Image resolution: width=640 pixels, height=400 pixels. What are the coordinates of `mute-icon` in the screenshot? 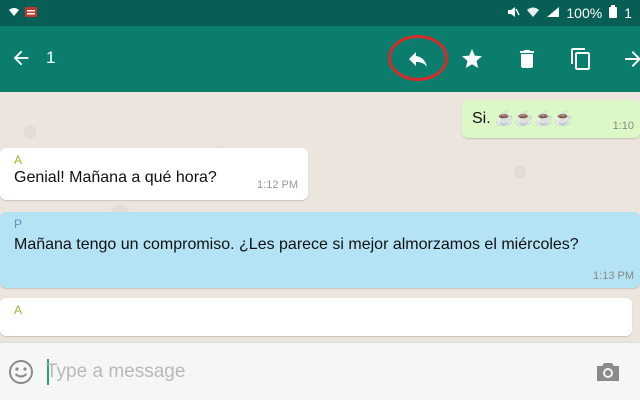 It's located at (513, 13).